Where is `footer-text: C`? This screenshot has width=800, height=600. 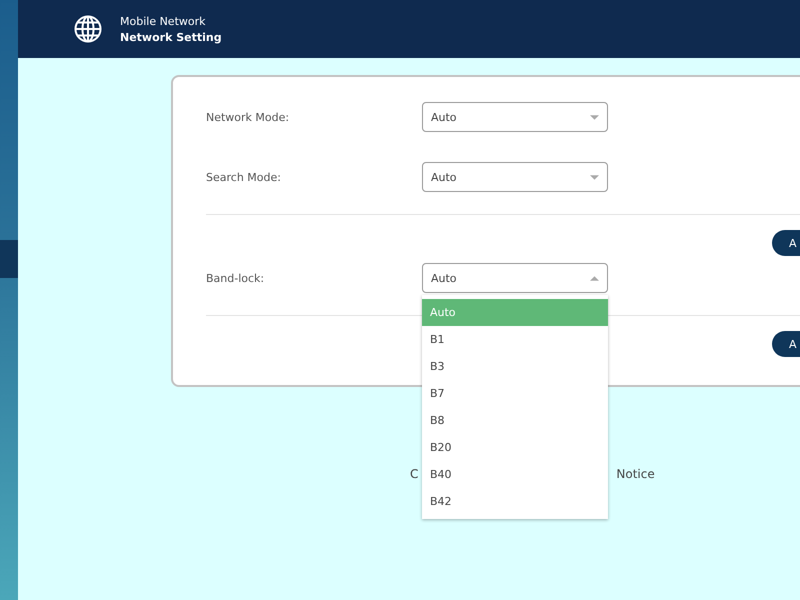
footer-text: C is located at coordinates (414, 474).